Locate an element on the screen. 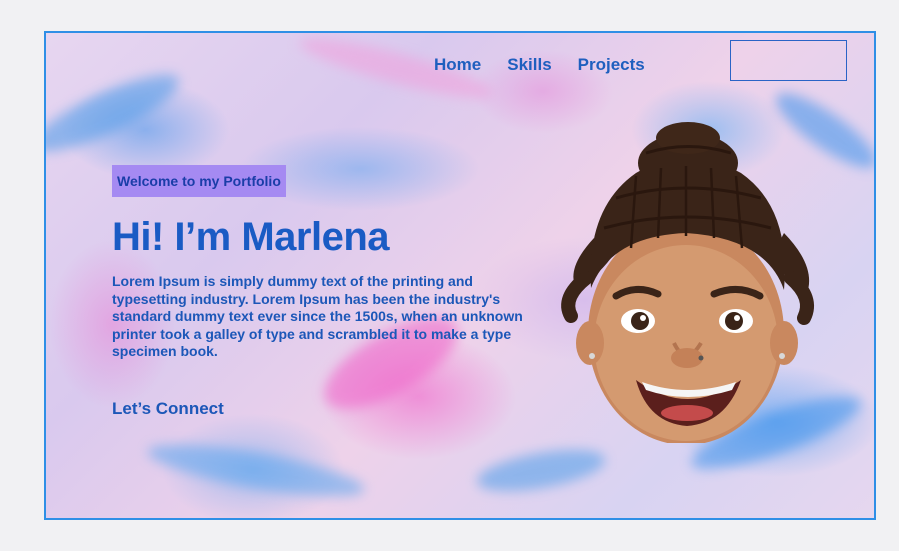  page-title: Hi! I’m Marlena is located at coordinates (251, 237).